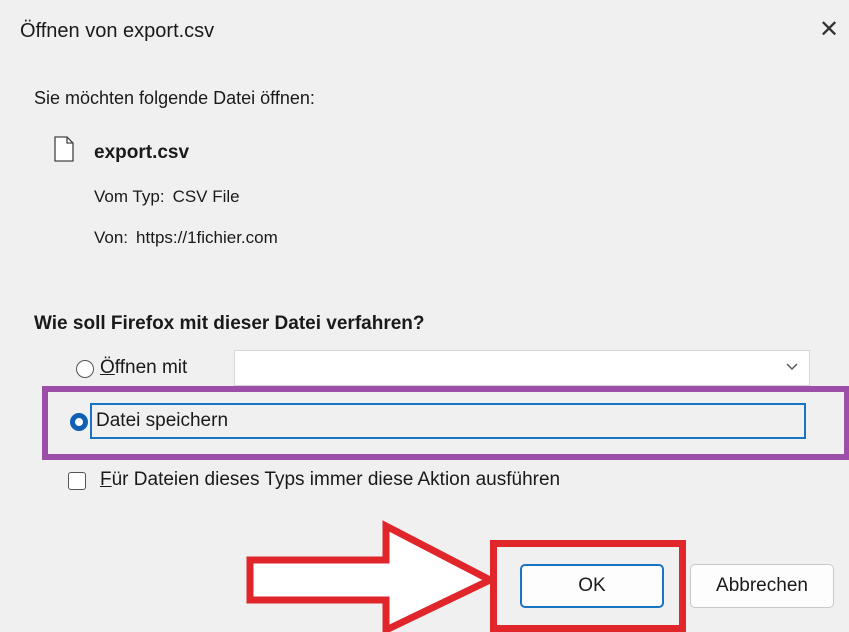 This screenshot has width=849, height=632. Describe the element at coordinates (522, 368) in the screenshot. I see `open-with-select` at that location.